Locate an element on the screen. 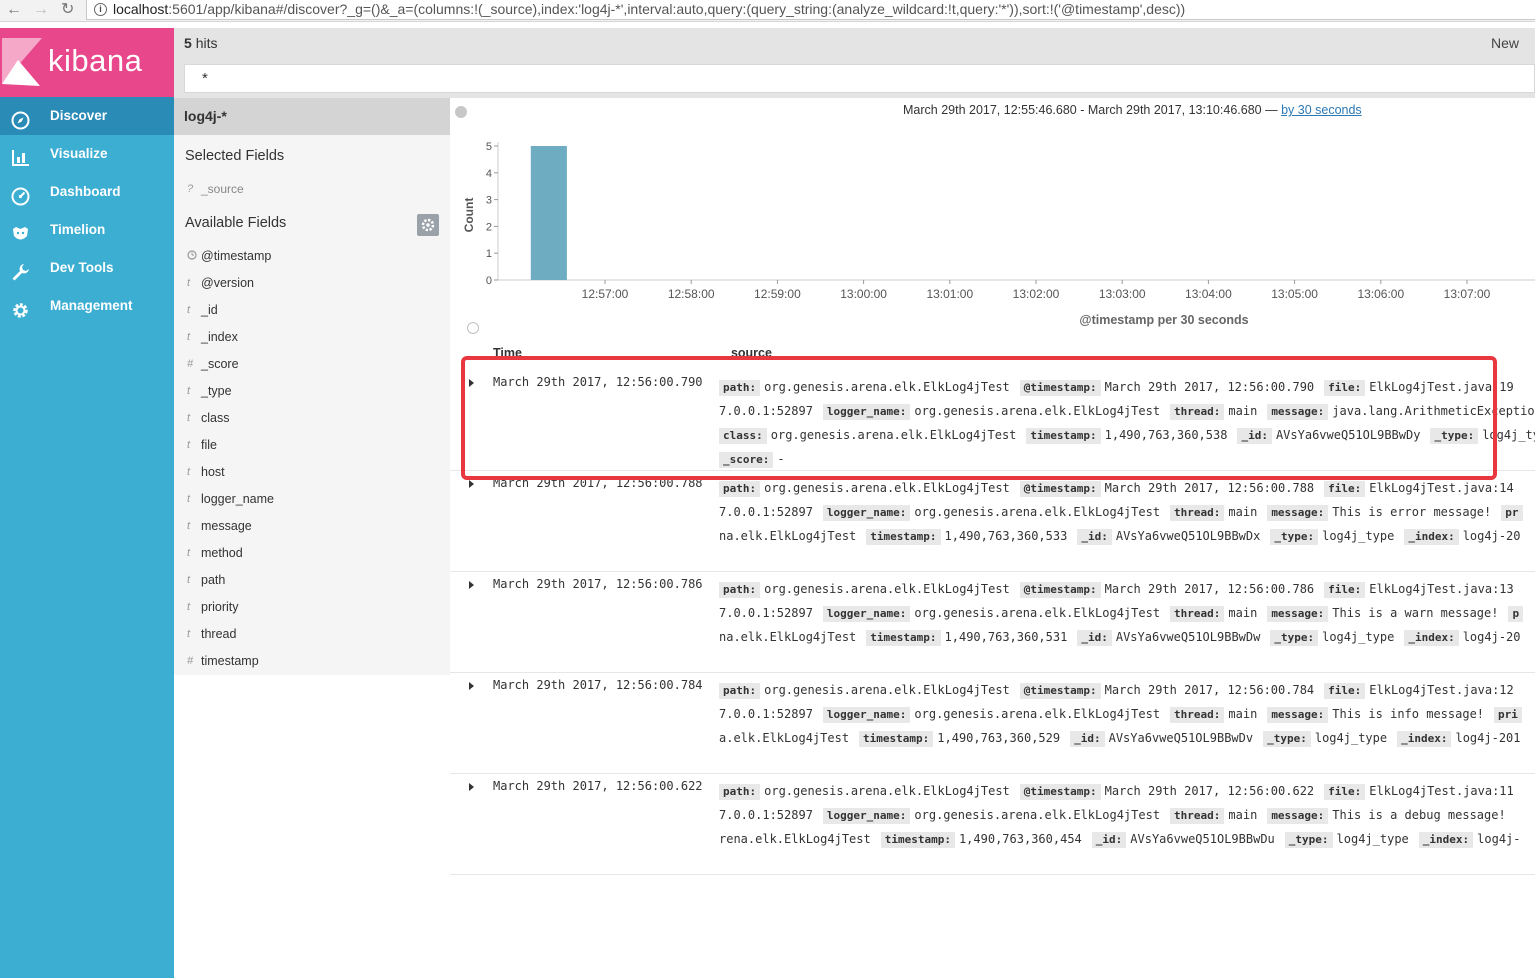  source-value: This is a warn message! is located at coordinates (1415, 613).